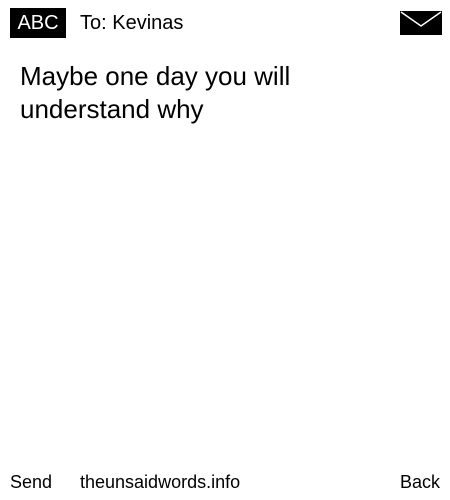  Describe the element at coordinates (170, 93) in the screenshot. I see `message-text: Maybe one day you will understand why` at that location.